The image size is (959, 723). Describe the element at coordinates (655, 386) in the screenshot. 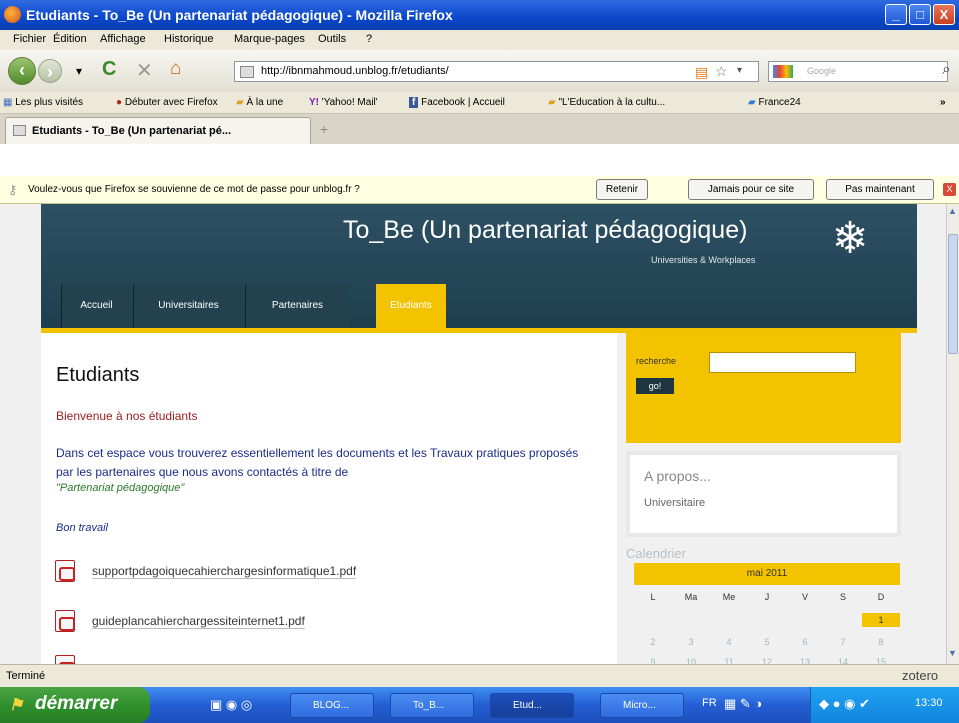

I see `go-button: go!` at that location.